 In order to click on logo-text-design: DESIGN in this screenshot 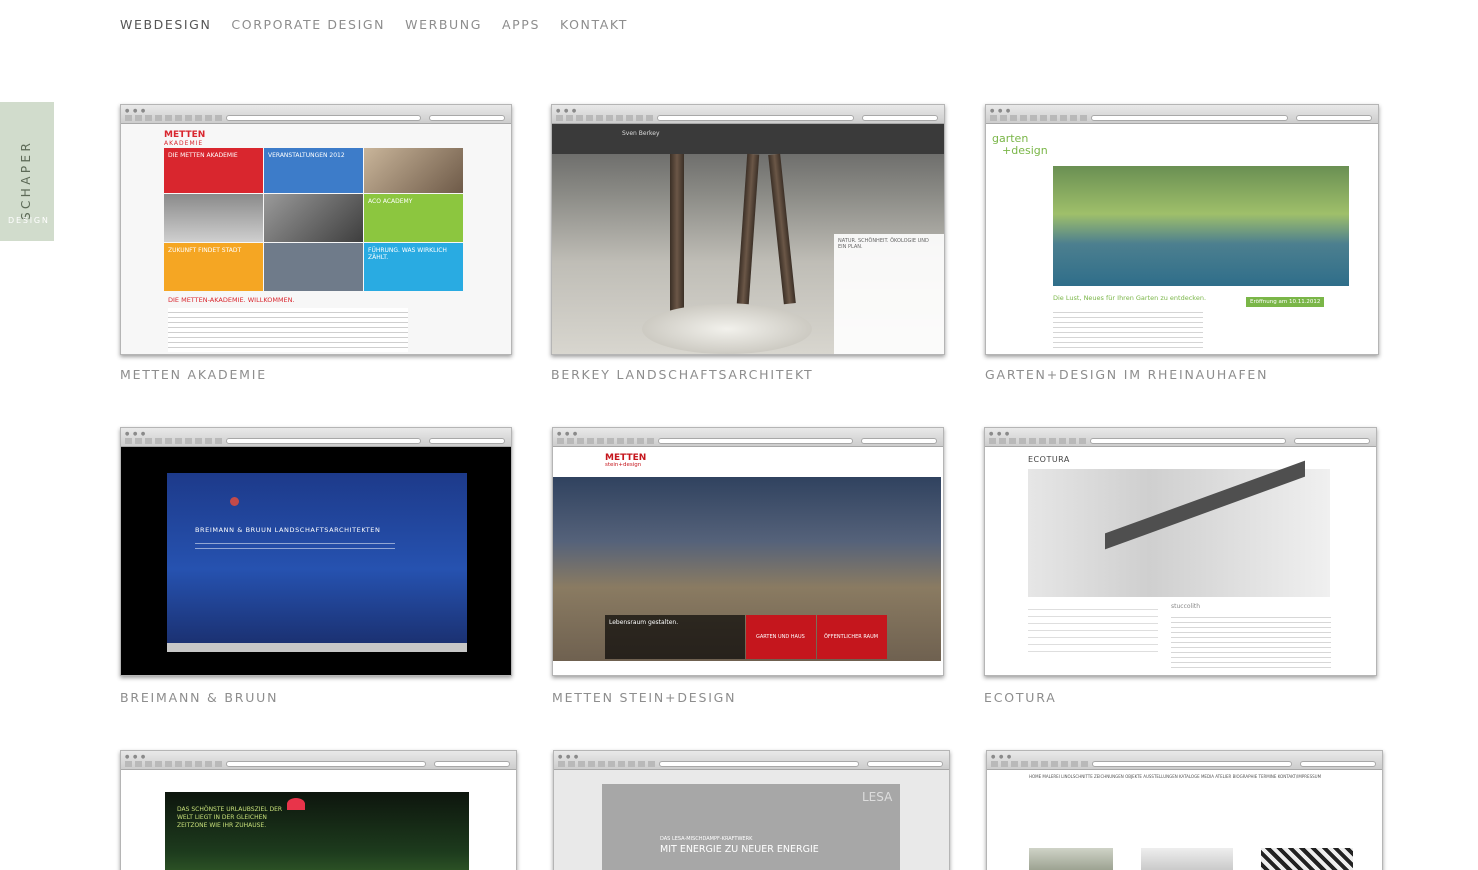, I will do `click(29, 220)`.